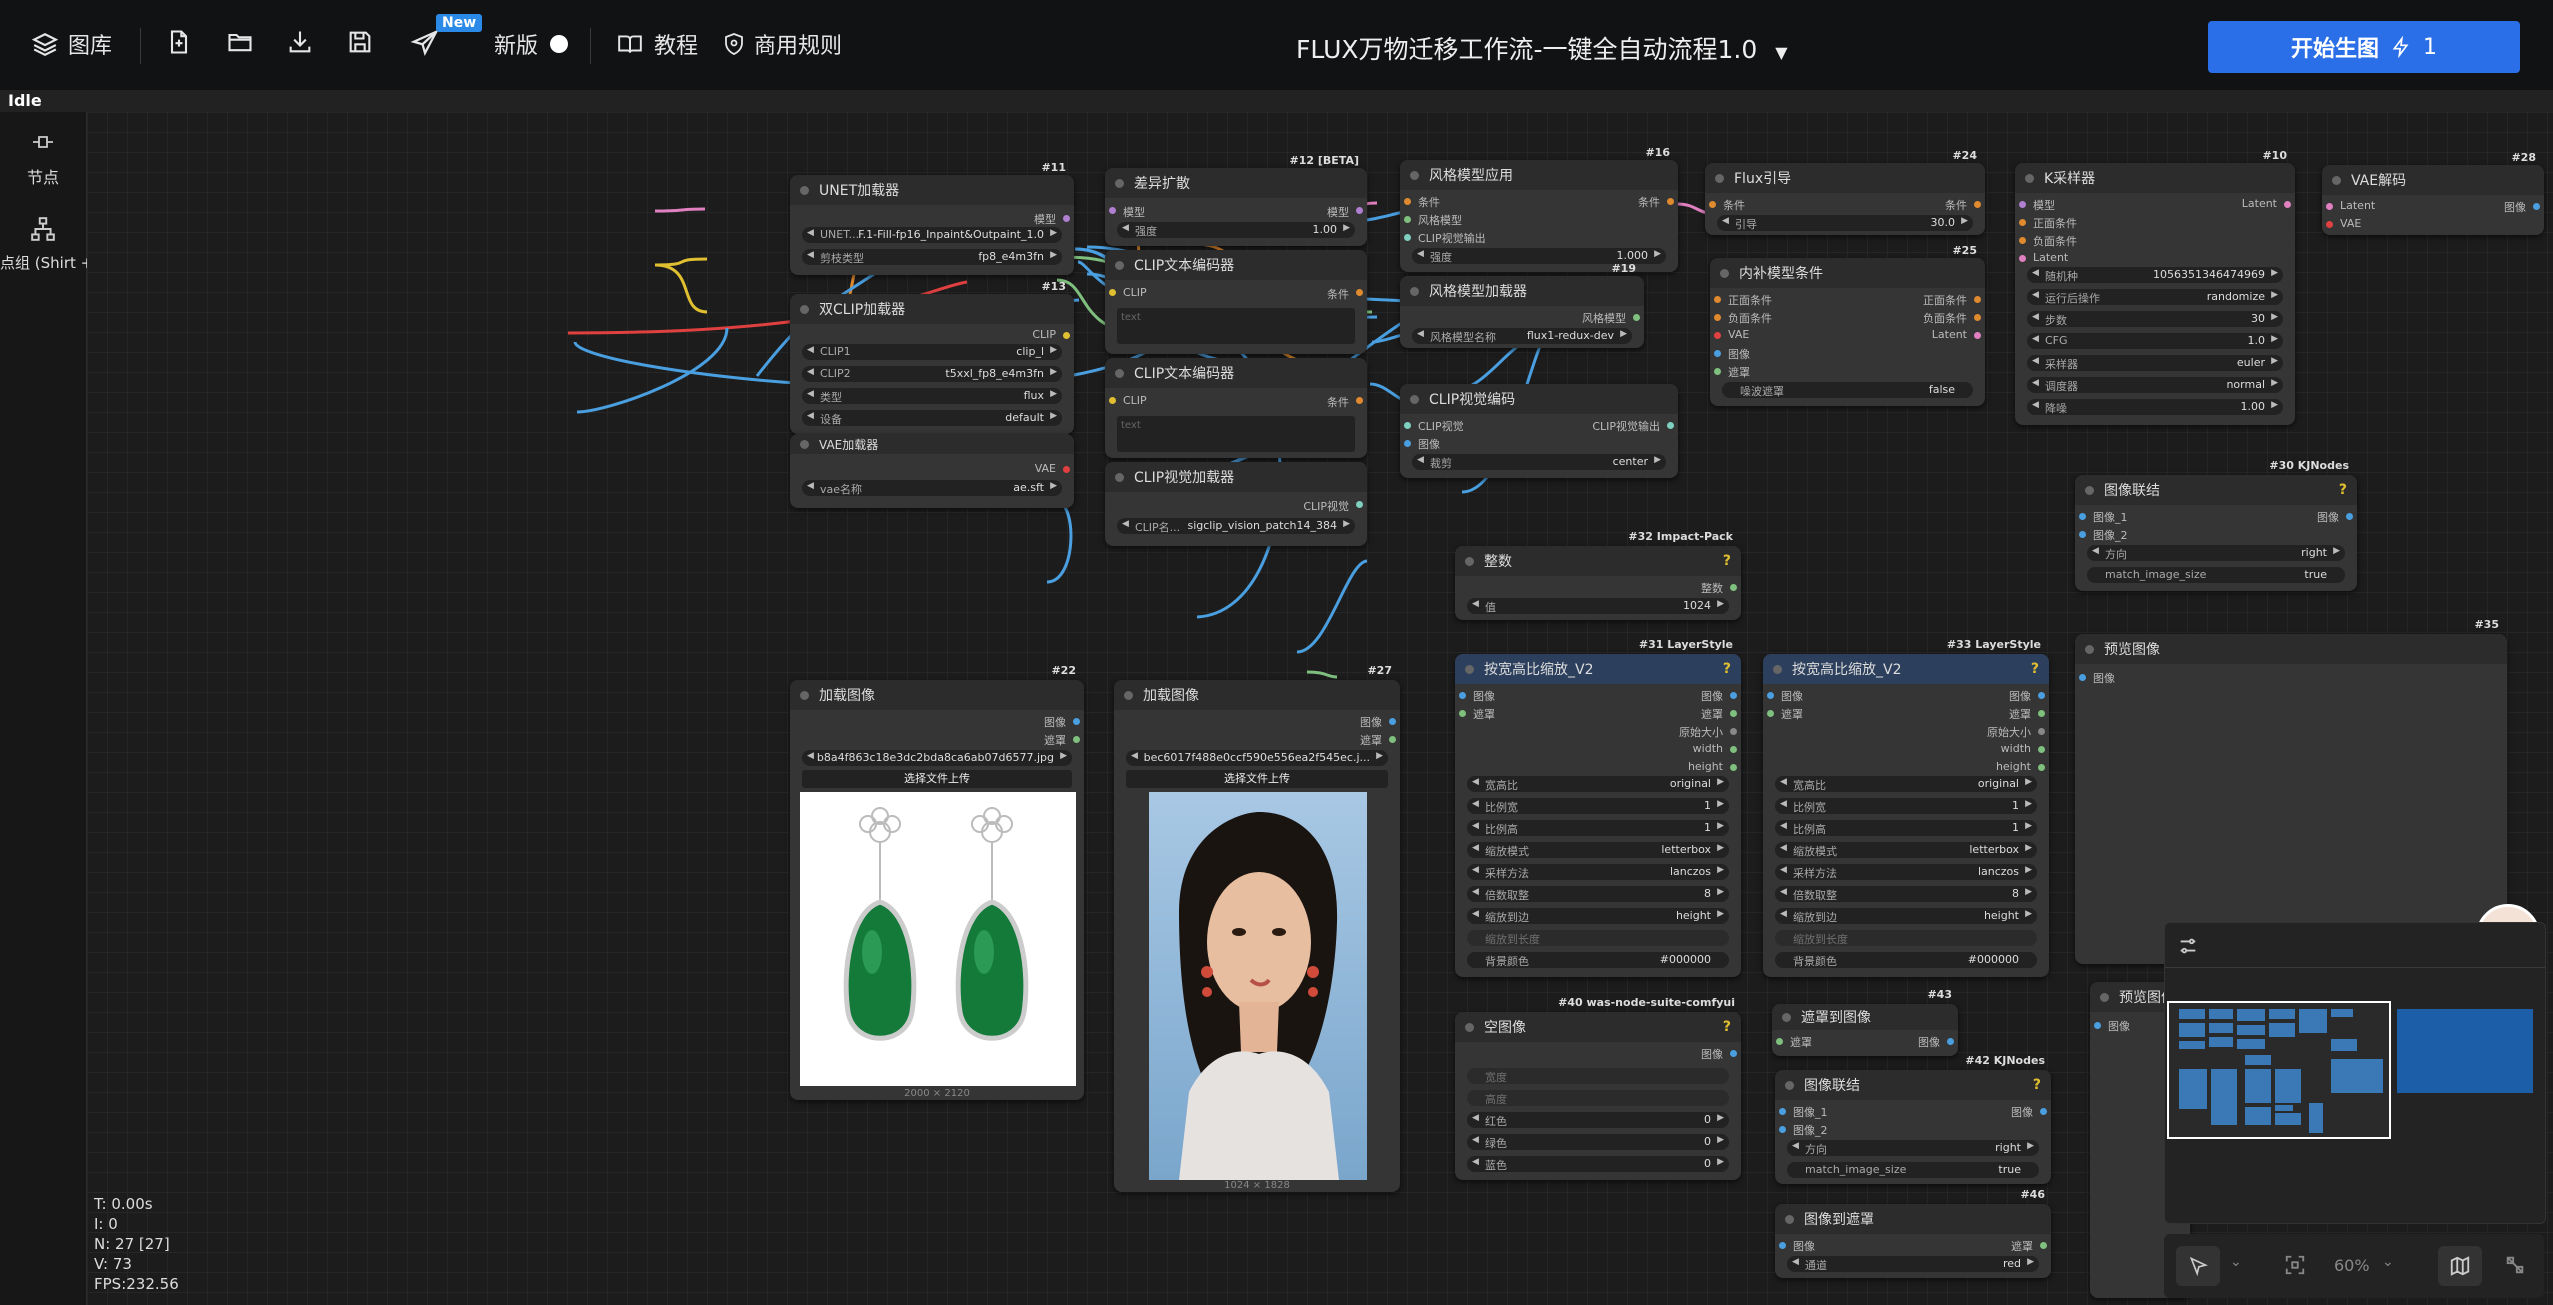 This screenshot has width=2553, height=1305. What do you see at coordinates (1539, 175) in the screenshot?
I see `node-header: 风格模型应用` at bounding box center [1539, 175].